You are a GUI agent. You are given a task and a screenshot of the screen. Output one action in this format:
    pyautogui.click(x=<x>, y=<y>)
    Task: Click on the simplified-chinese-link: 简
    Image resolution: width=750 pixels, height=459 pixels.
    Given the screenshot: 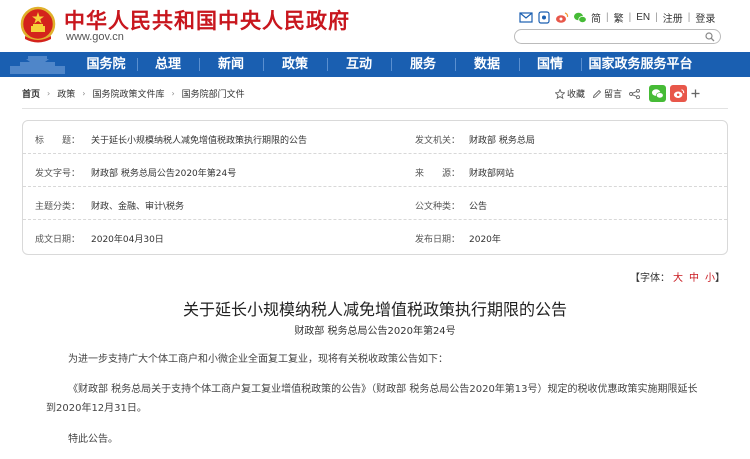 What is the action you would take?
    pyautogui.click(x=596, y=17)
    